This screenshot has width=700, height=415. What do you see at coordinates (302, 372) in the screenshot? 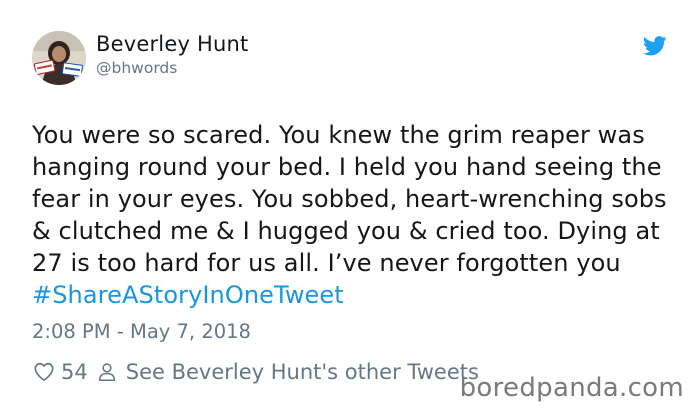
I see `other-tweets-link: See Beverley Hunt's other Tweets` at bounding box center [302, 372].